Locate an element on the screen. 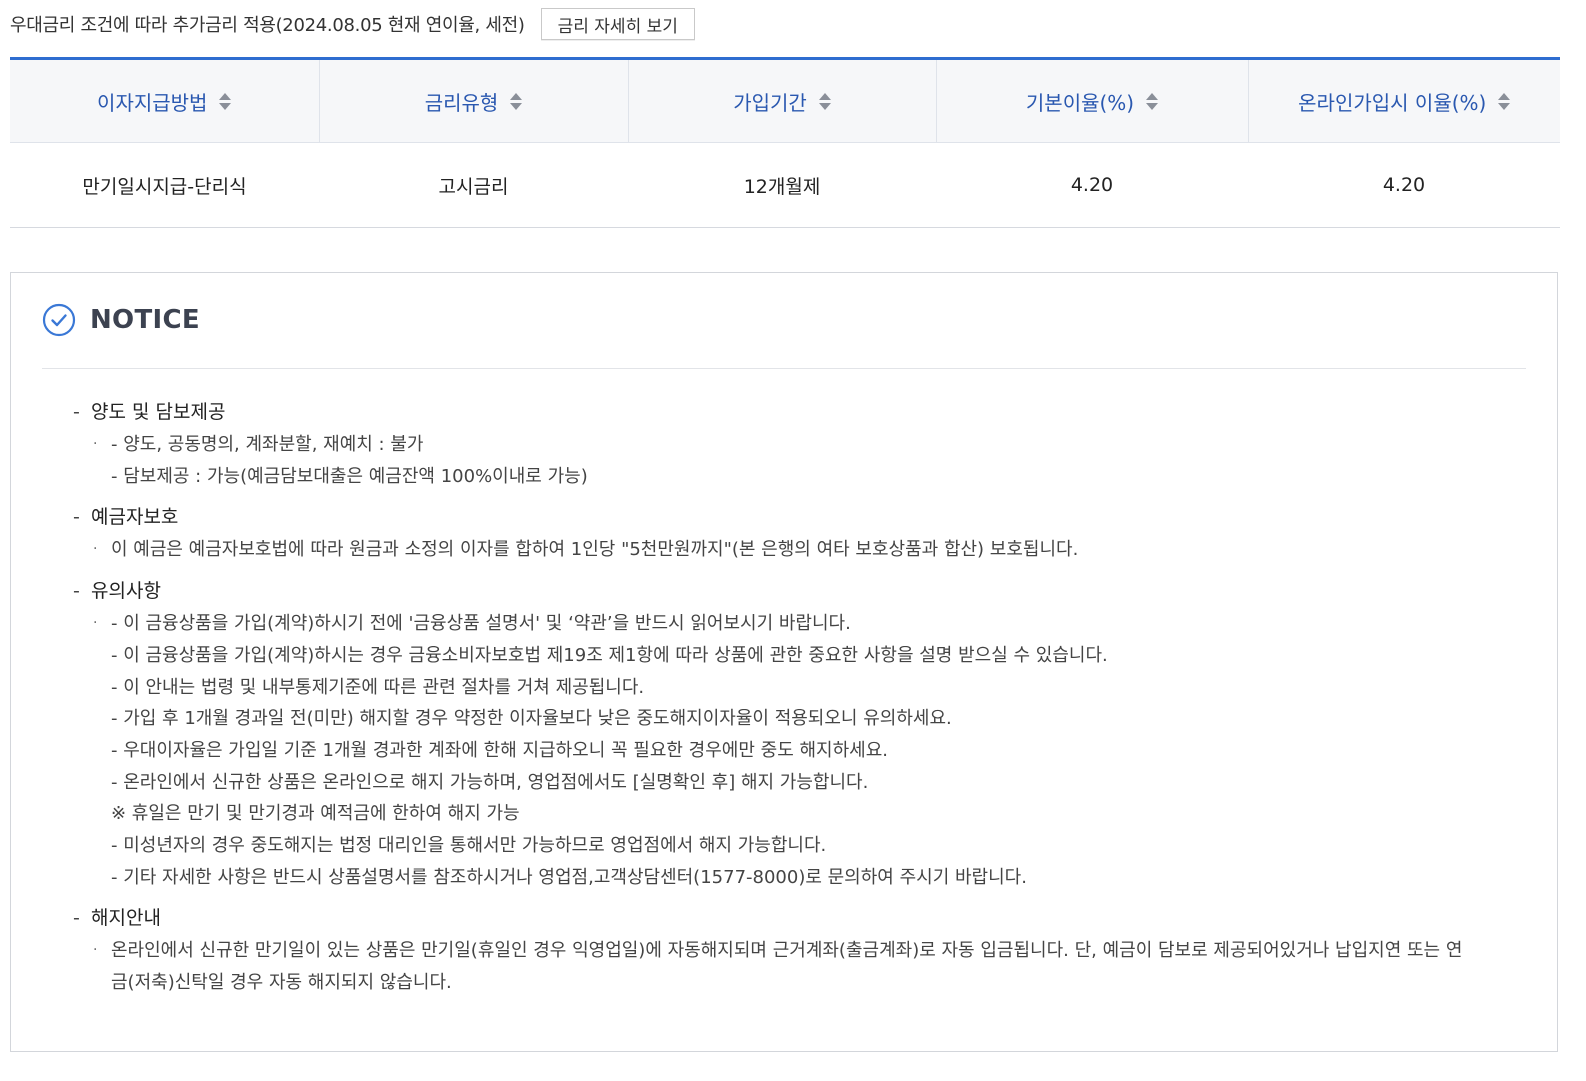 This screenshot has width=1586, height=1081. list-item-text: ※ 휴일은 만기 및 만기경과 예적금에 한하여 해지 가능 is located at coordinates (315, 814).